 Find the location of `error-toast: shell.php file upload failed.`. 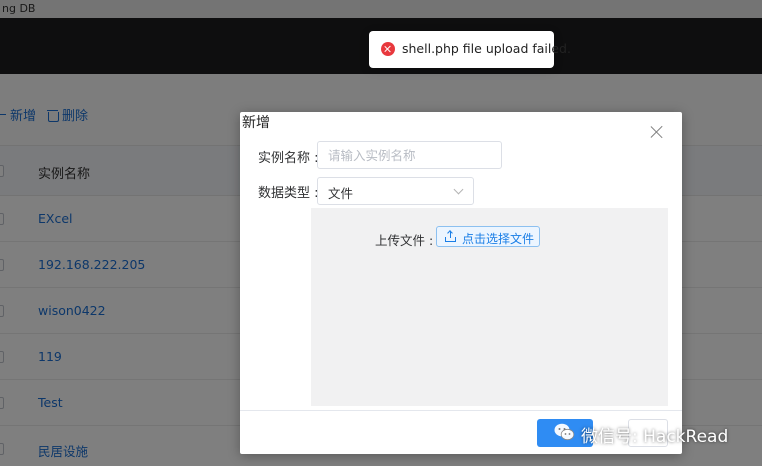

error-toast: shell.php file upload failed. is located at coordinates (470, 49).